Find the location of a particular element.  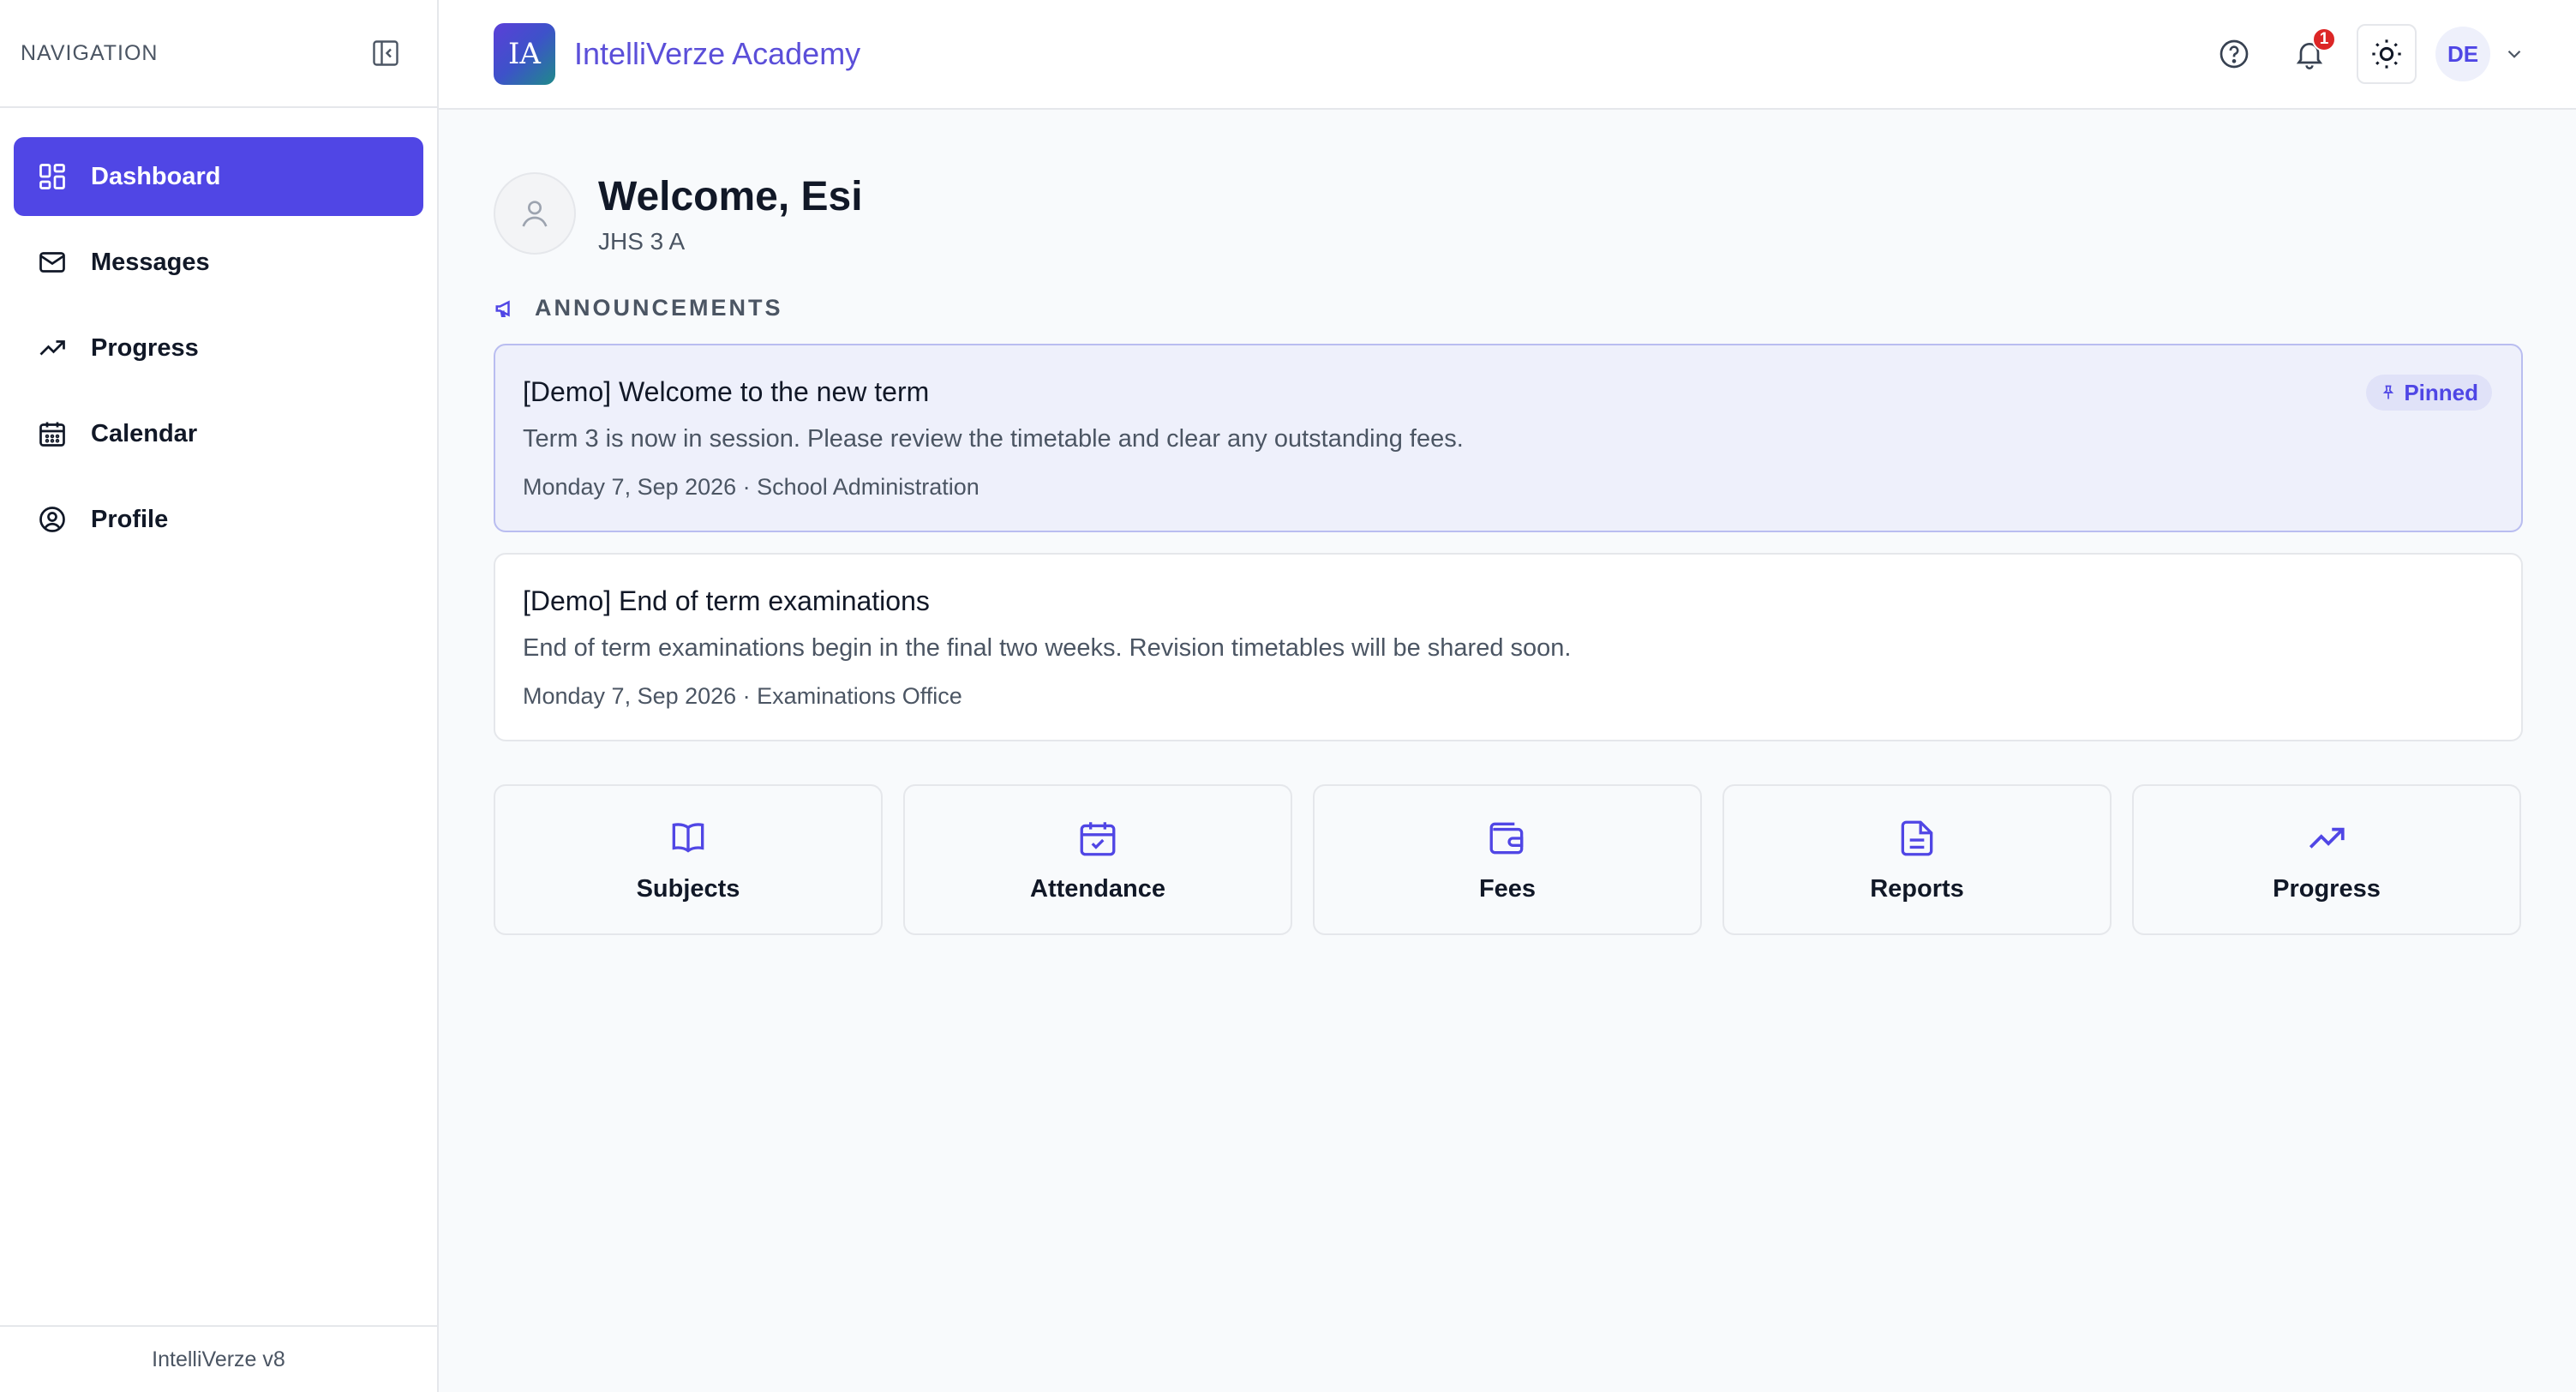

welcome-text: Welcome, Esi JHS 3 A is located at coordinates (730, 213).